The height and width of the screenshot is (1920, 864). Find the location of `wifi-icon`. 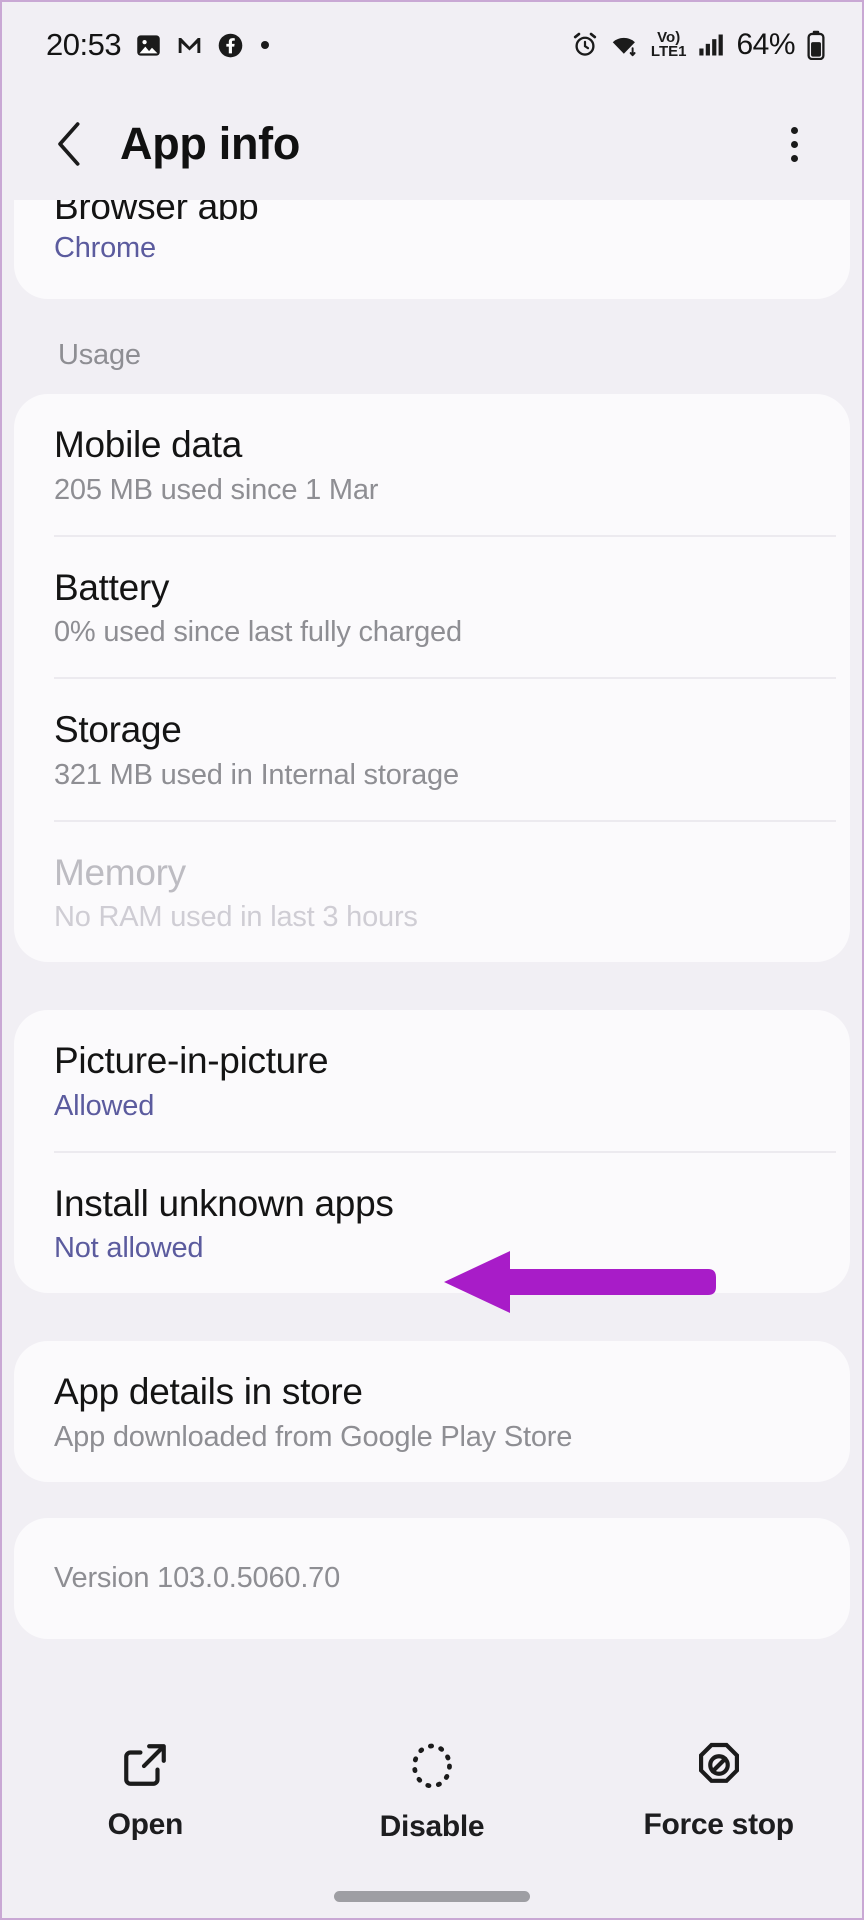

wifi-icon is located at coordinates (625, 45).